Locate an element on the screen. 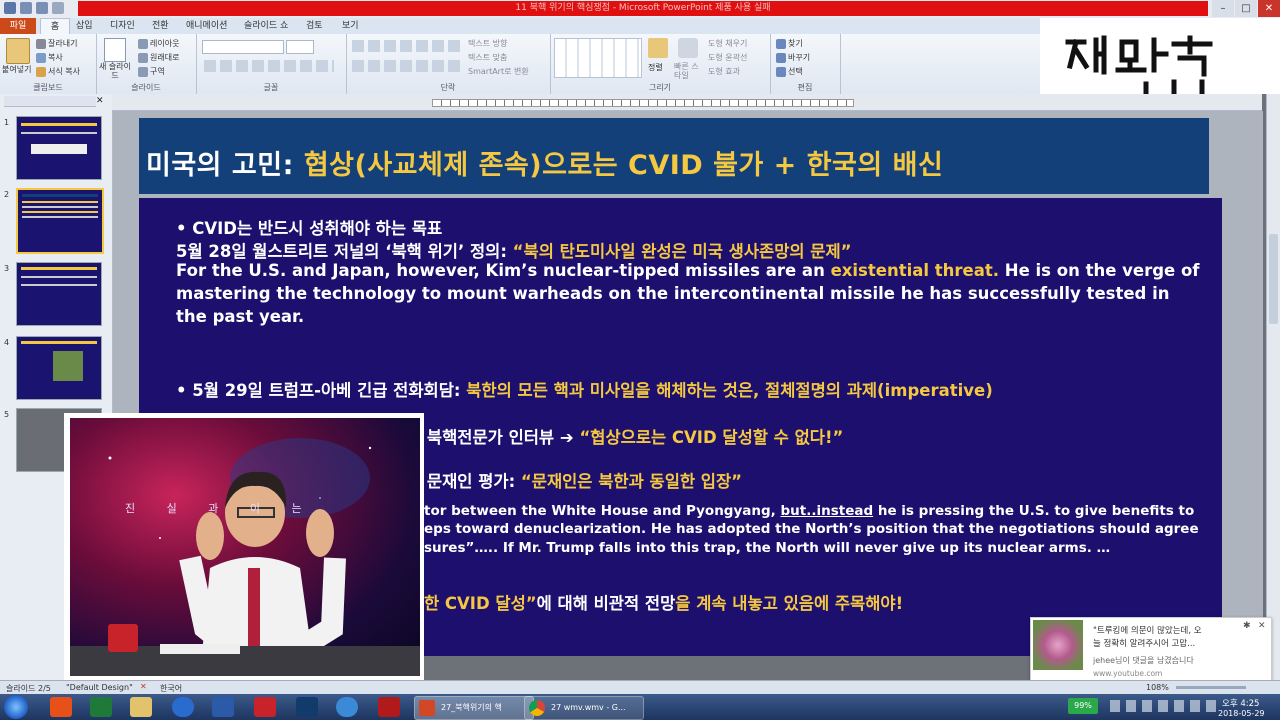  list-indent-buttons is located at coordinates (407, 46).